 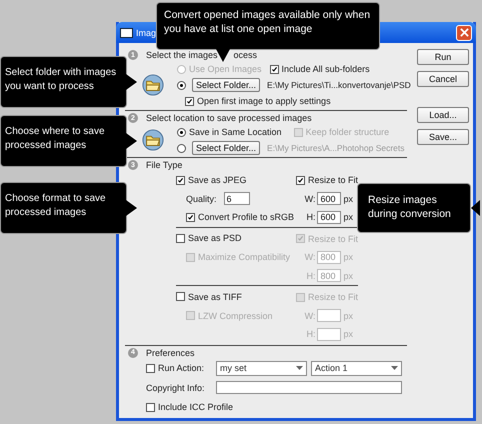 I want to click on callout: Select folder with images you want to process, so click(x=63, y=82).